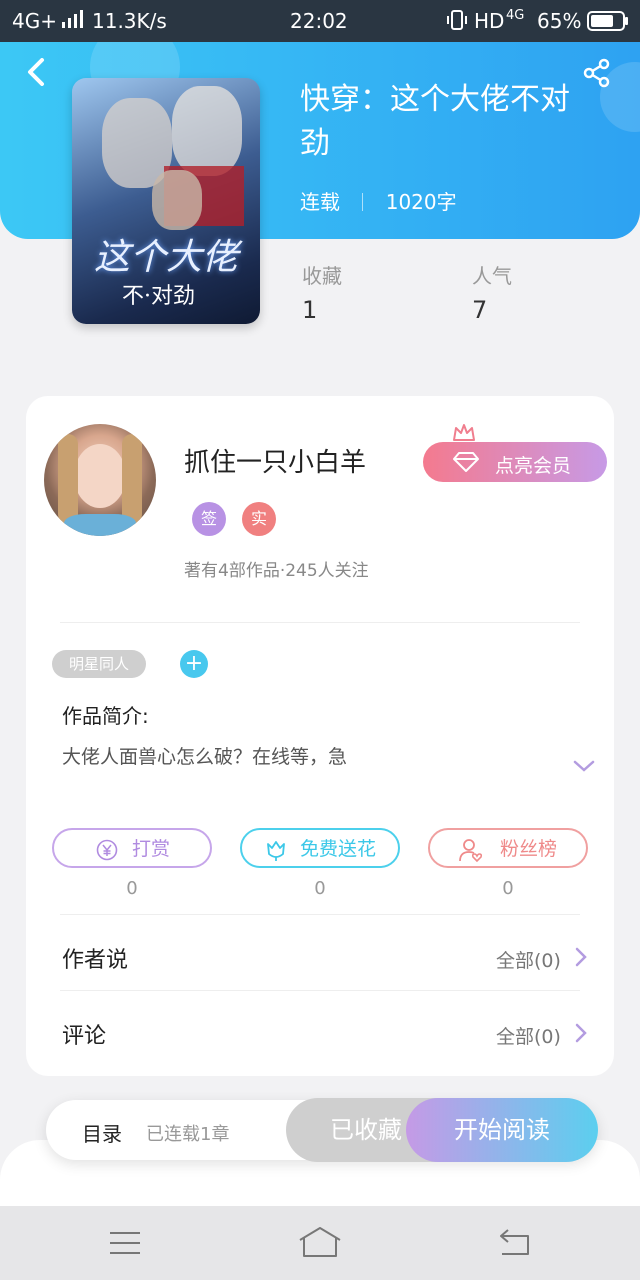 Image resolution: width=640 pixels, height=1280 pixels. I want to click on back-arrow-icon, so click(36, 72).